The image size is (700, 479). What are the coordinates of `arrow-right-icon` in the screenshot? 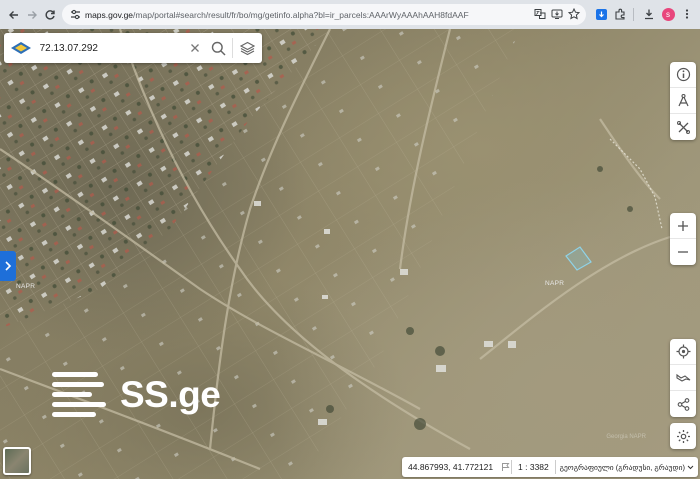 It's located at (32, 15).